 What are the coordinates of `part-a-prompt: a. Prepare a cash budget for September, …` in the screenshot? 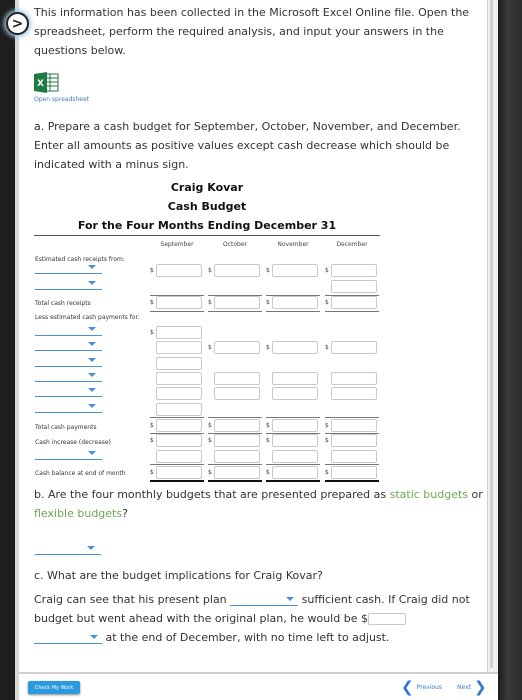 It's located at (247, 145).